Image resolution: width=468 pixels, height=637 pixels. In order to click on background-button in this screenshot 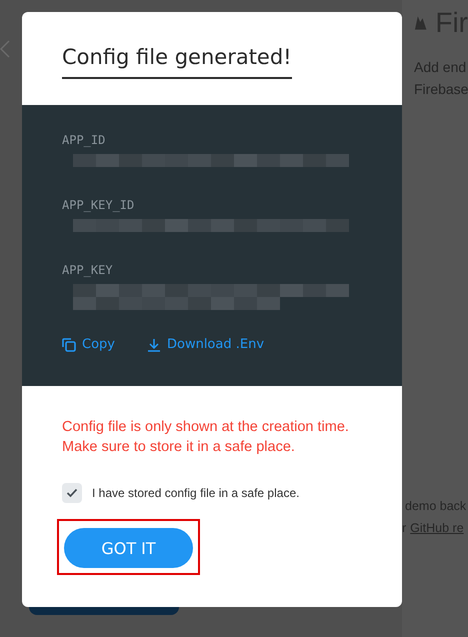, I will do `click(104, 611)`.